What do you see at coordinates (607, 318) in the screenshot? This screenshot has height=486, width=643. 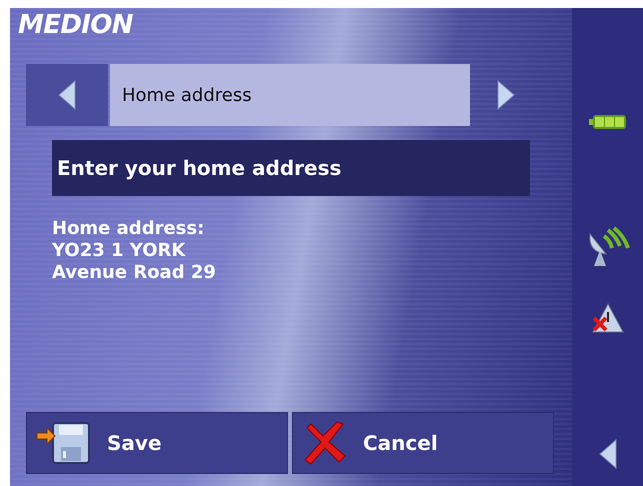 I see `warning-sign-icon` at bounding box center [607, 318].